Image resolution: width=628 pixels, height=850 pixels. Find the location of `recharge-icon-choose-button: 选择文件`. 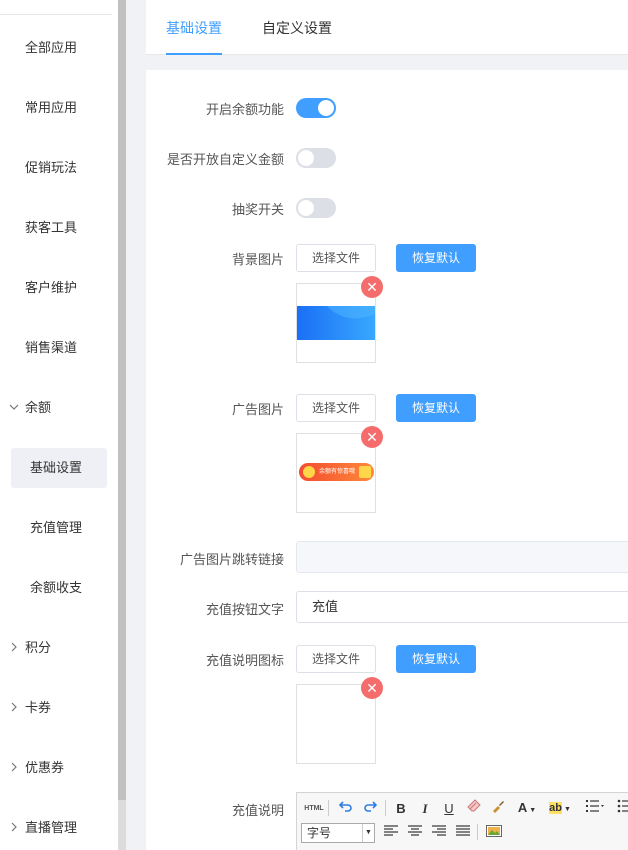

recharge-icon-choose-button: 选择文件 is located at coordinates (336, 659).